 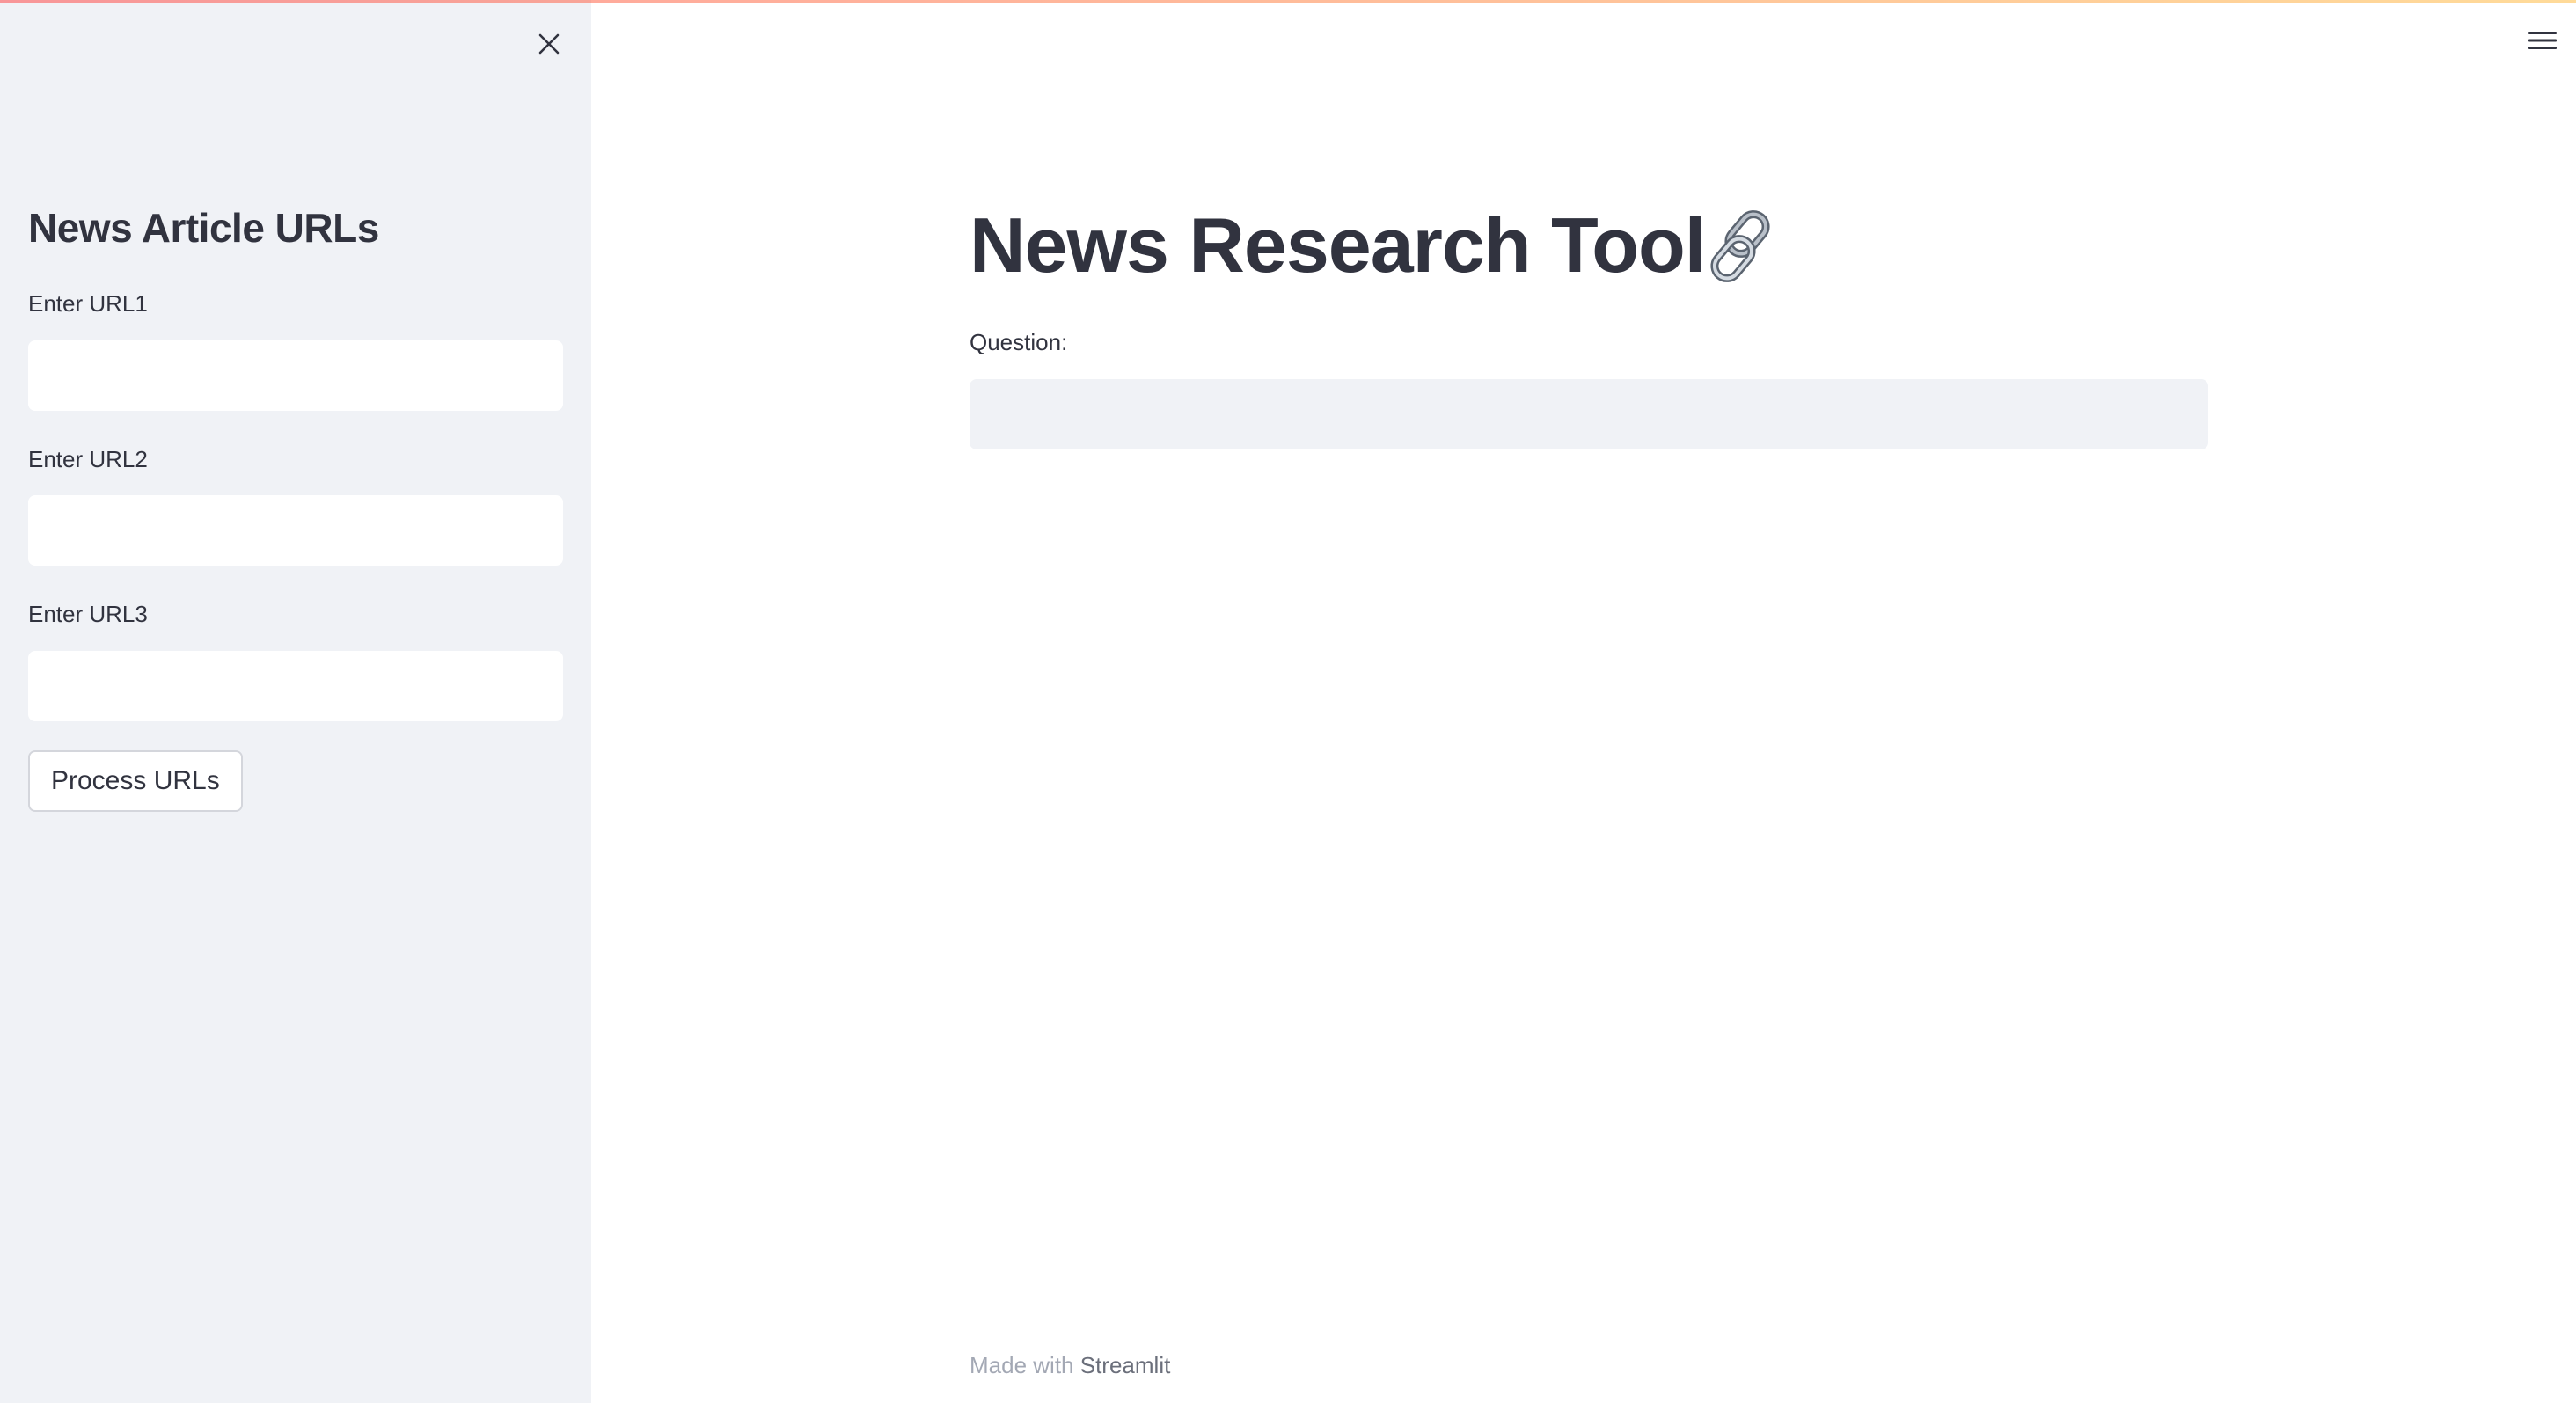 What do you see at coordinates (1125, 1365) in the screenshot?
I see `streamlit-link: Streamlit` at bounding box center [1125, 1365].